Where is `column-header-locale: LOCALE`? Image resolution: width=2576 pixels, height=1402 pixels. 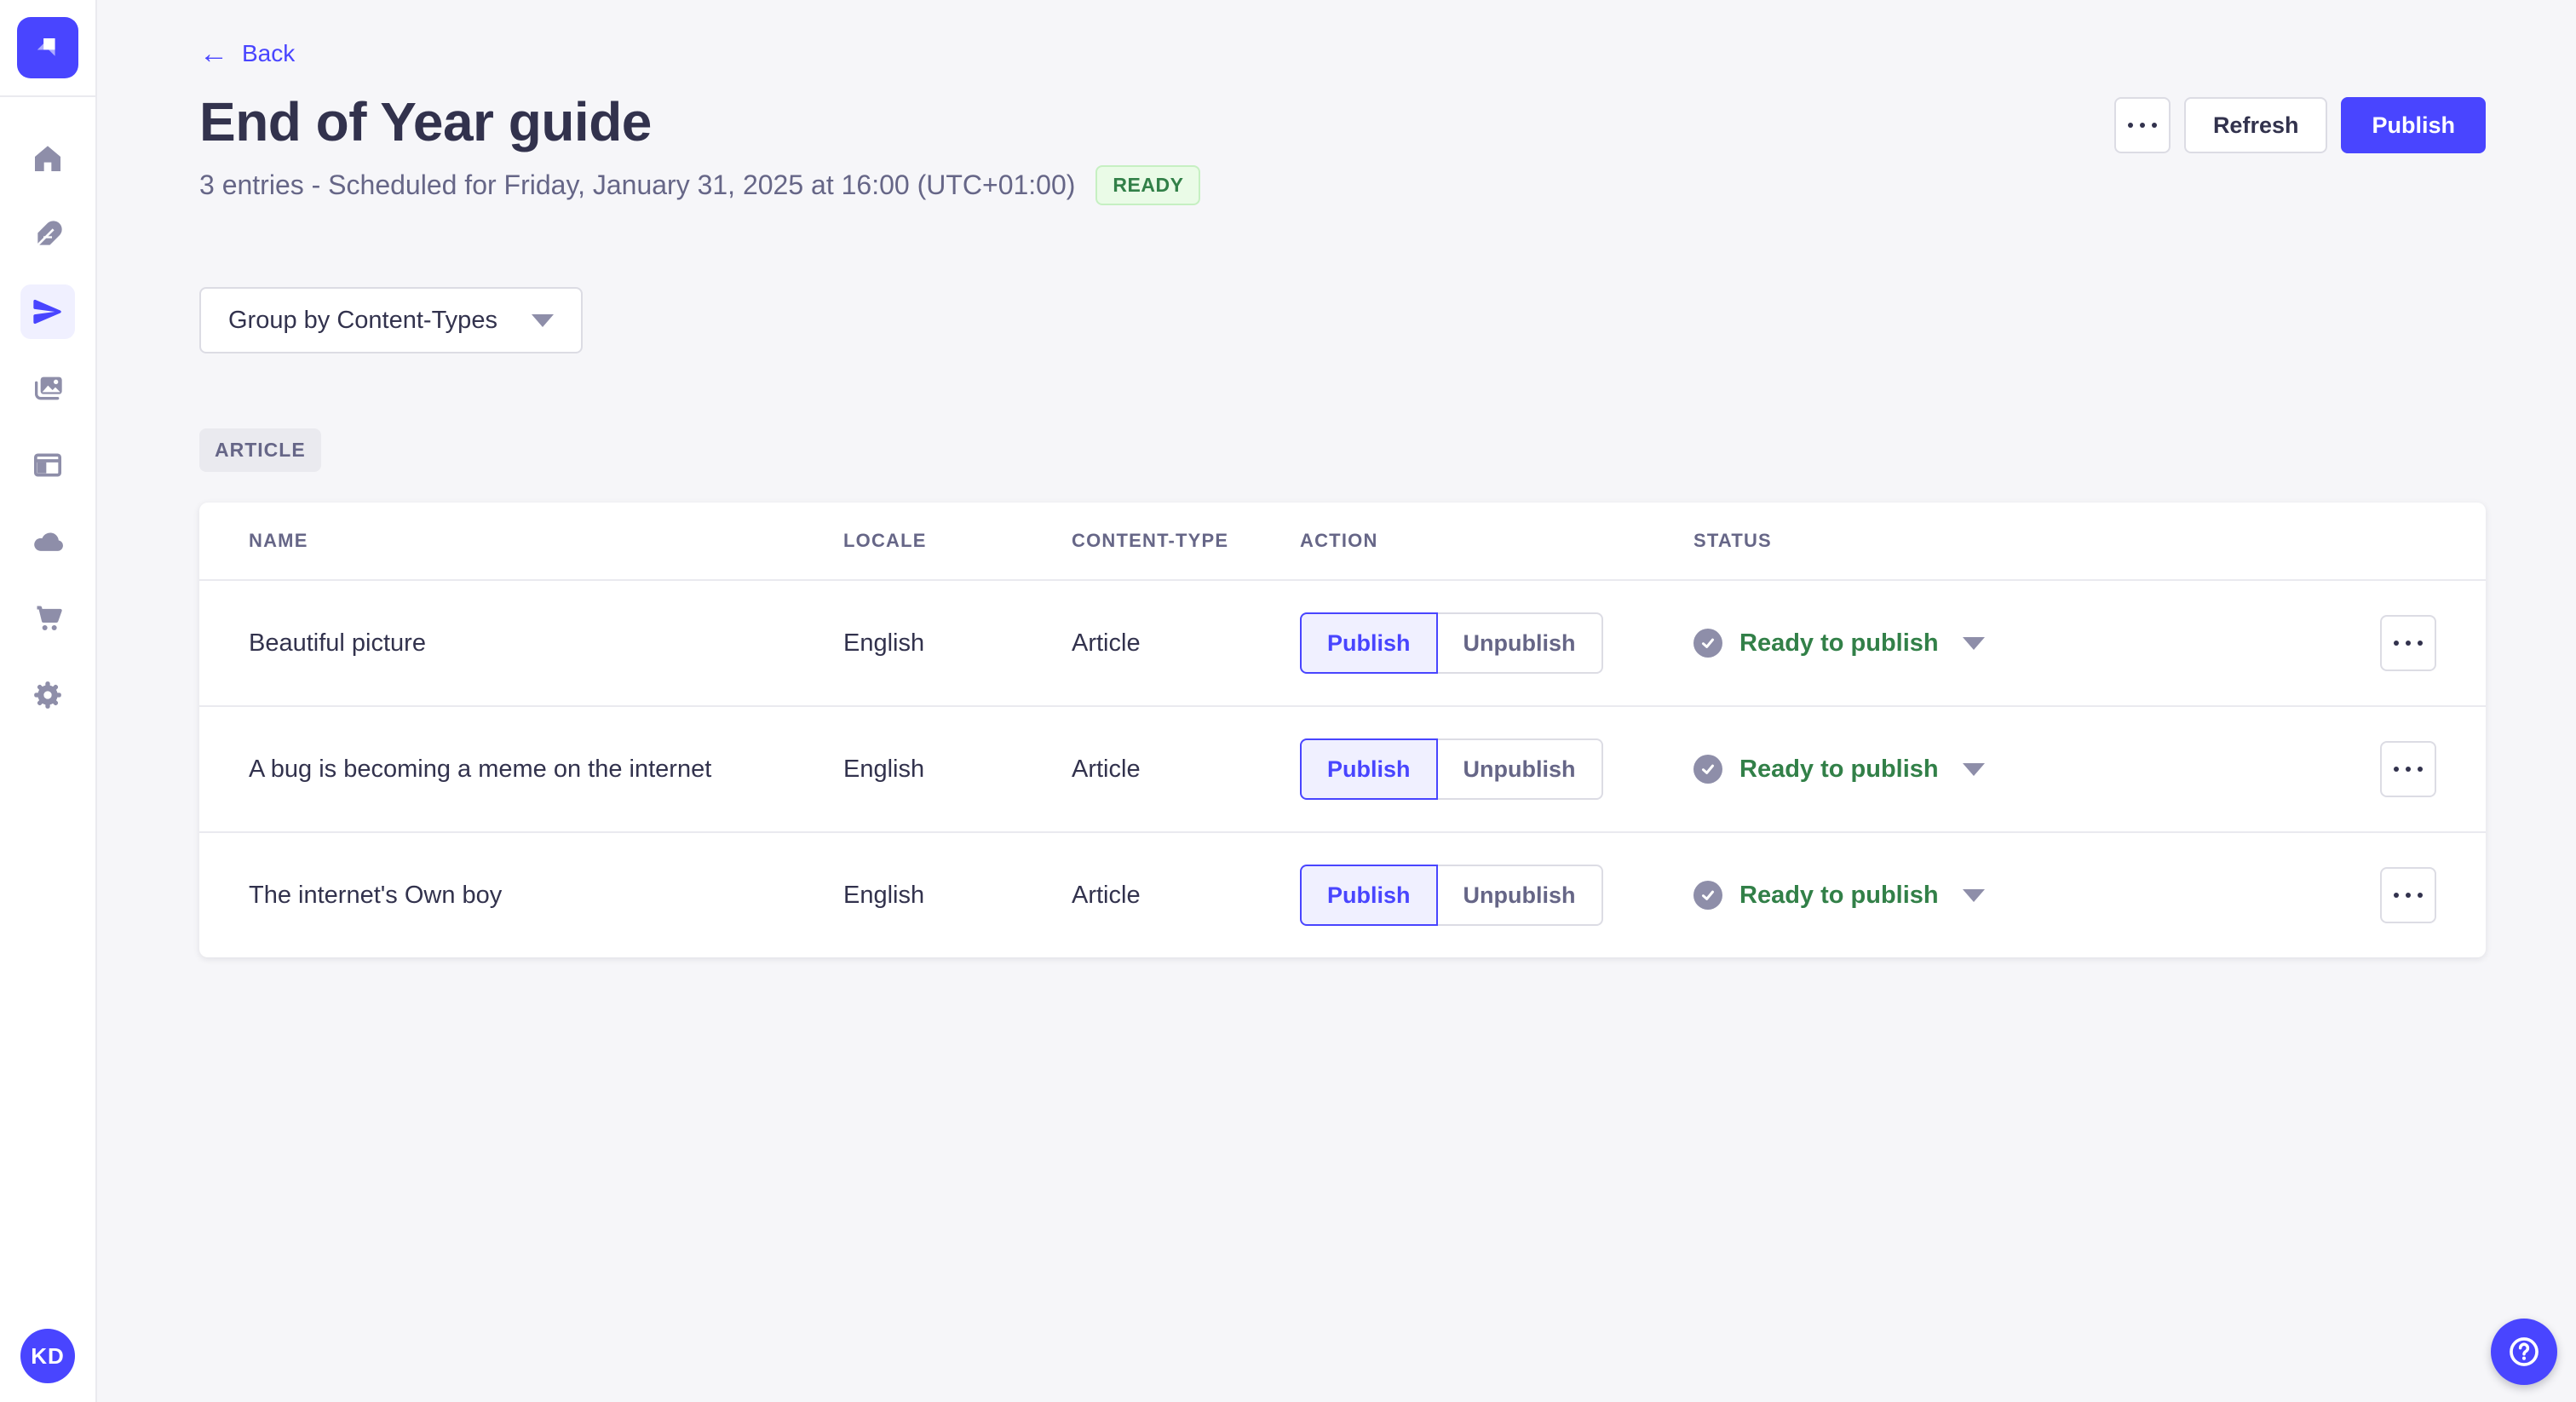 column-header-locale: LOCALE is located at coordinates (885, 540).